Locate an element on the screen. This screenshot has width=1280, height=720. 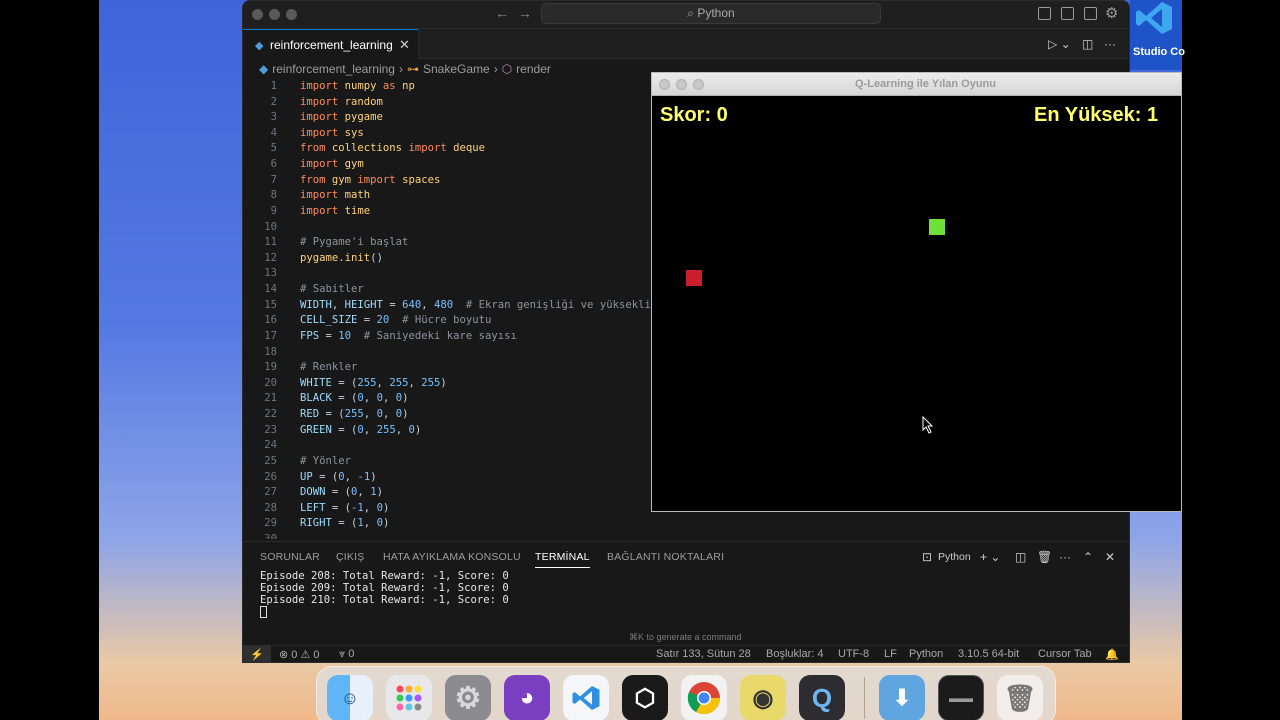
code-line: 29 RIGHT = (1, 0) is located at coordinates (686, 524).